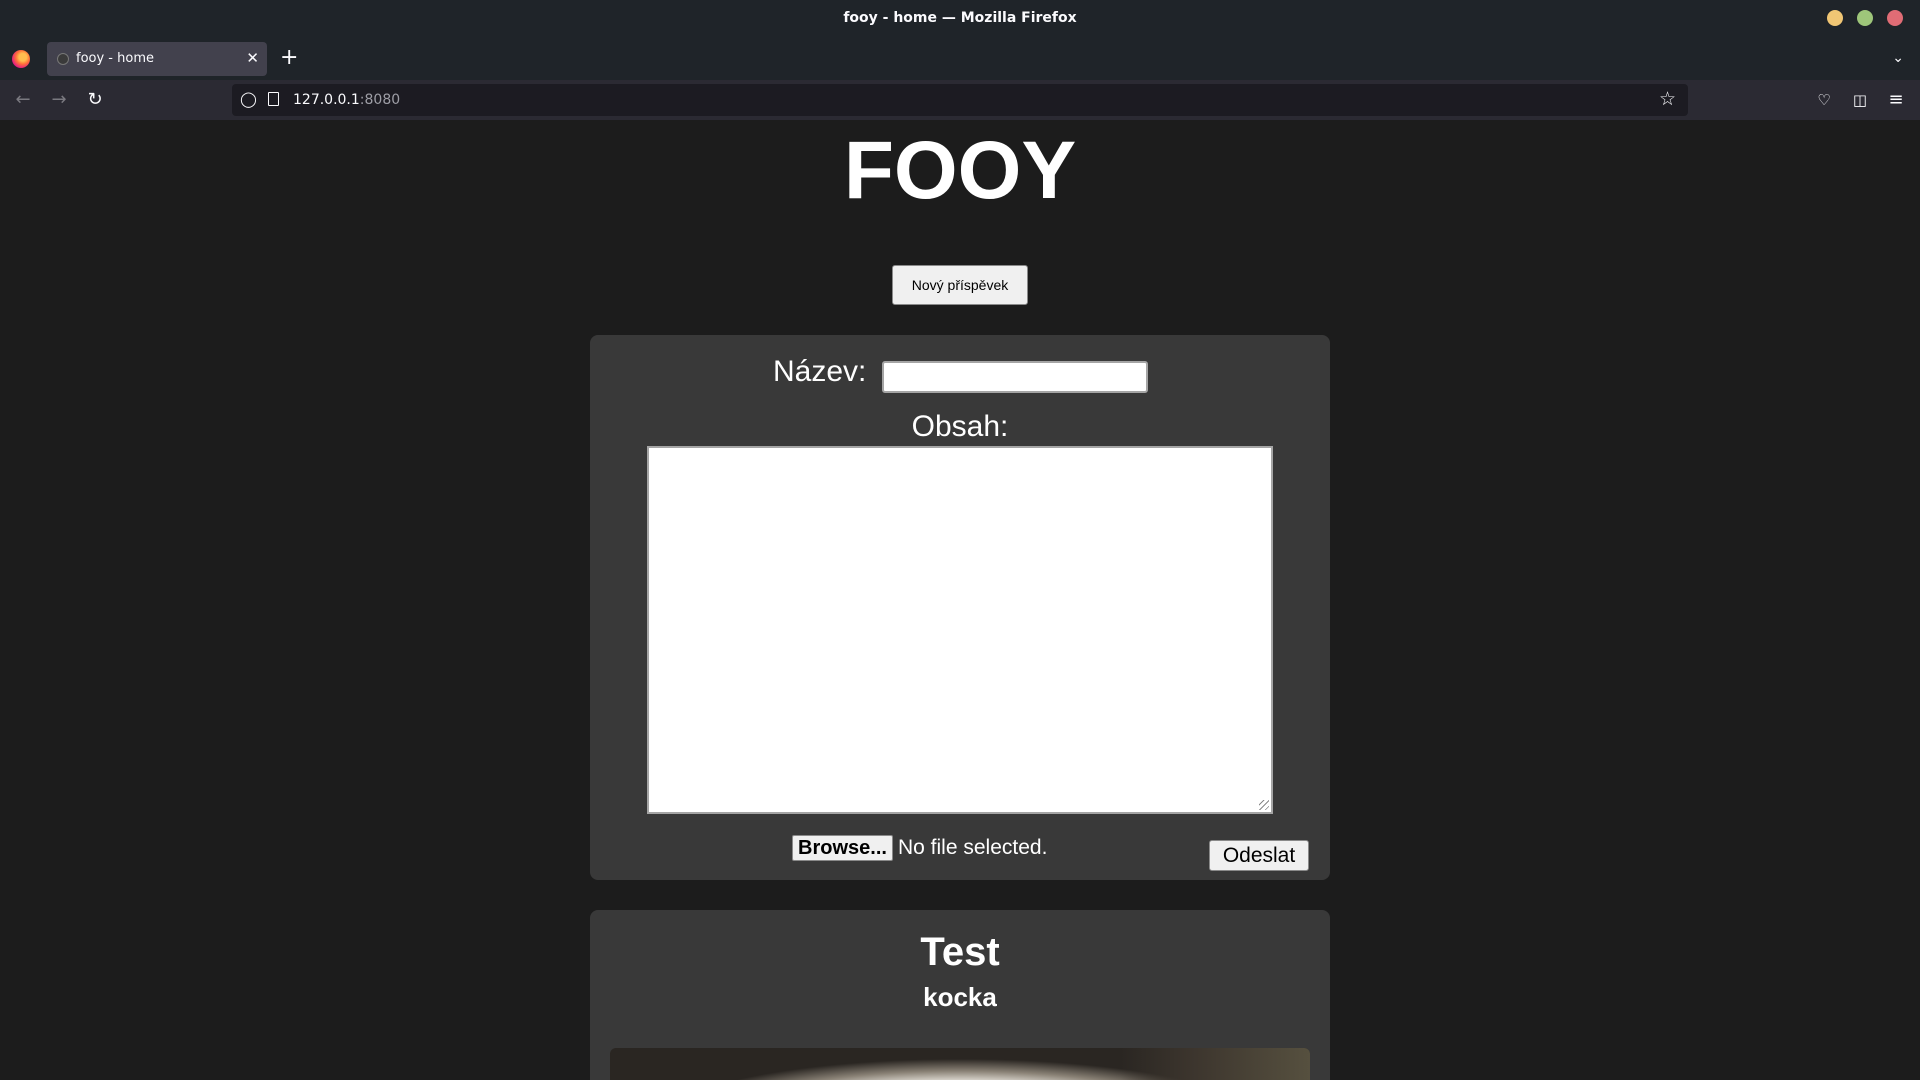 The width and height of the screenshot is (1920, 1080). What do you see at coordinates (960, 285) in the screenshot?
I see `new-post-button: Nový příspěvek` at bounding box center [960, 285].